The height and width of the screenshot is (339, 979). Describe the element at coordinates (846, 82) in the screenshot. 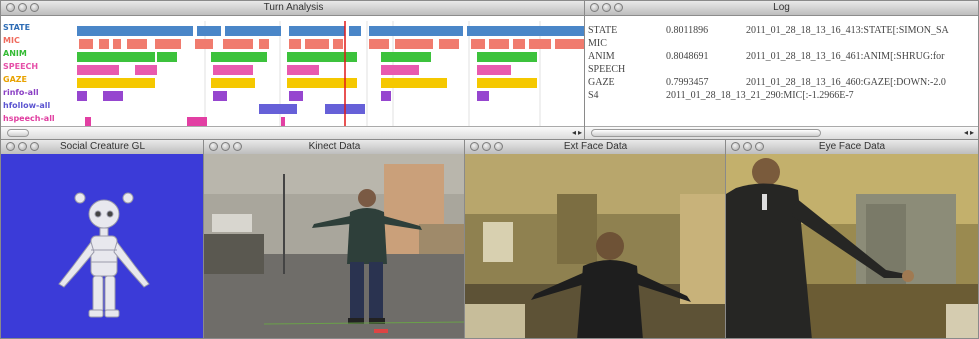

I see `log-message: 2011_01_28_18_13_16_460:GAZE[:DOWN:-2.0` at that location.